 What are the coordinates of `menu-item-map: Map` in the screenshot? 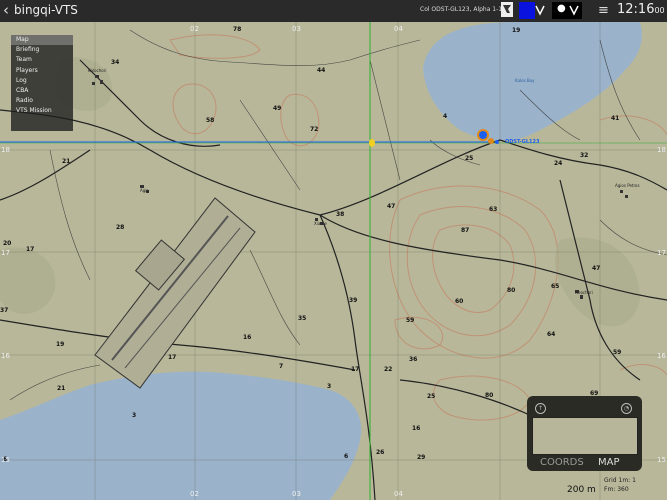 It's located at (42, 40).